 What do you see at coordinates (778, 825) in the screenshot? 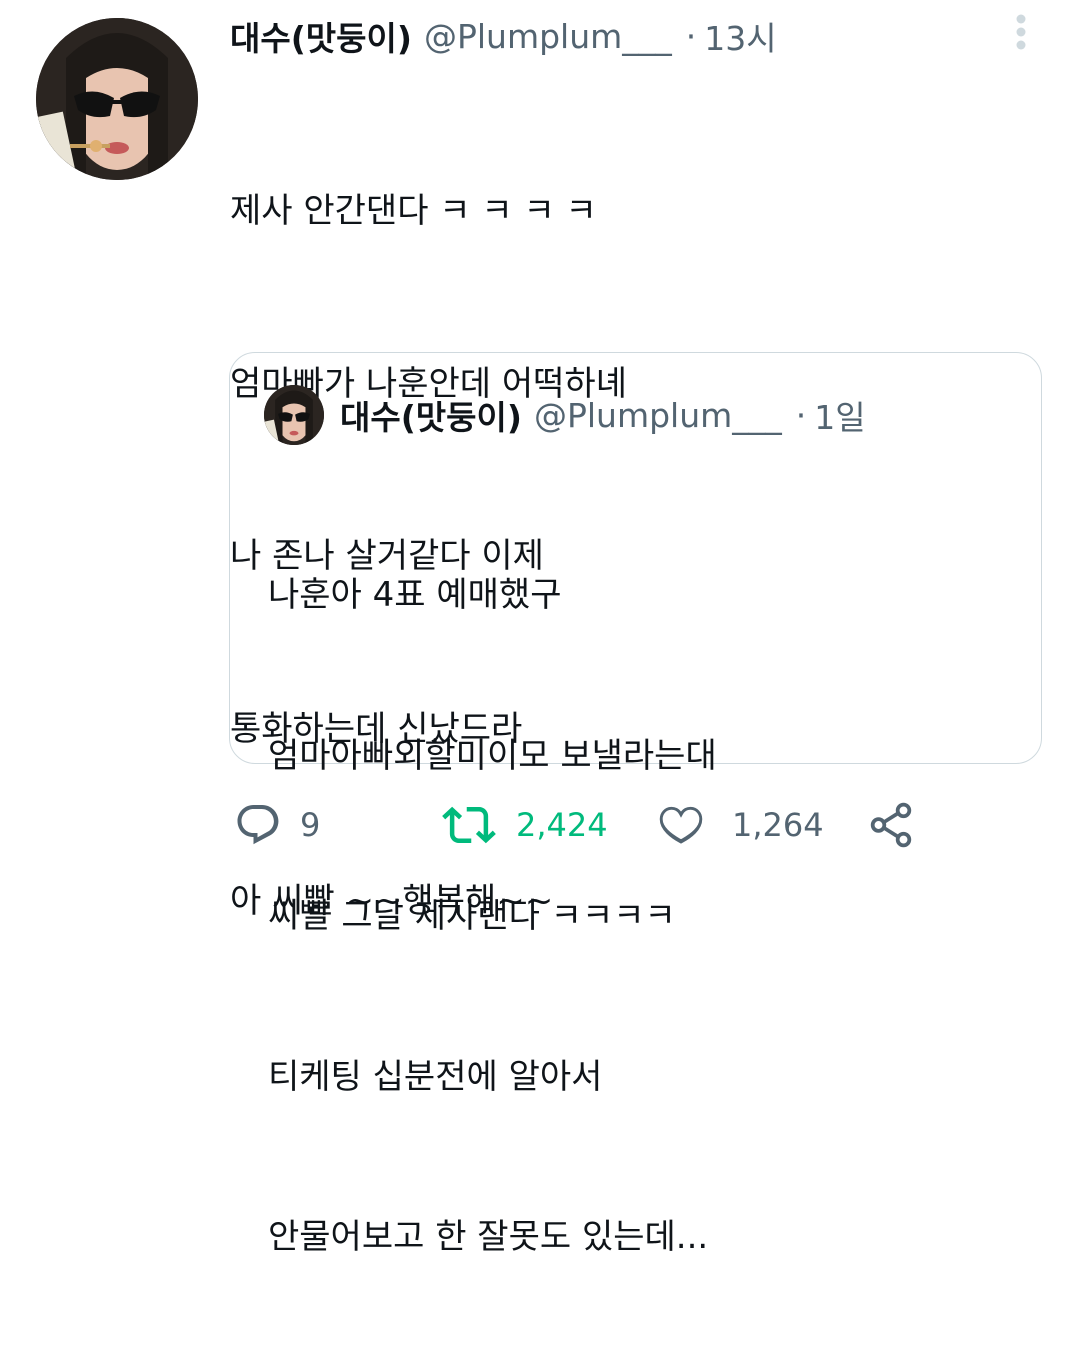
I see `like-count: 1,264` at bounding box center [778, 825].